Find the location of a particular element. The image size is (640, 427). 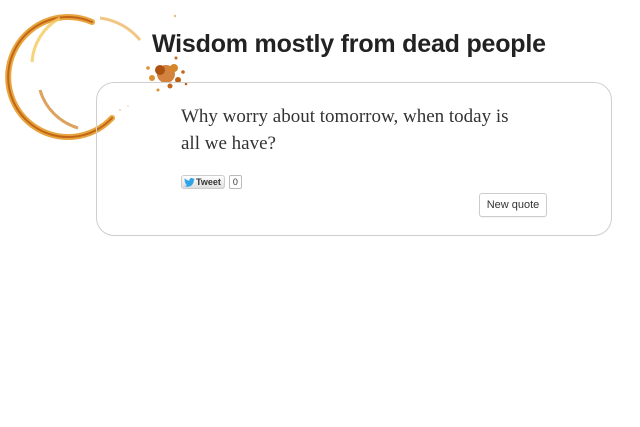

tweet-label: Tweet is located at coordinates (208, 182).